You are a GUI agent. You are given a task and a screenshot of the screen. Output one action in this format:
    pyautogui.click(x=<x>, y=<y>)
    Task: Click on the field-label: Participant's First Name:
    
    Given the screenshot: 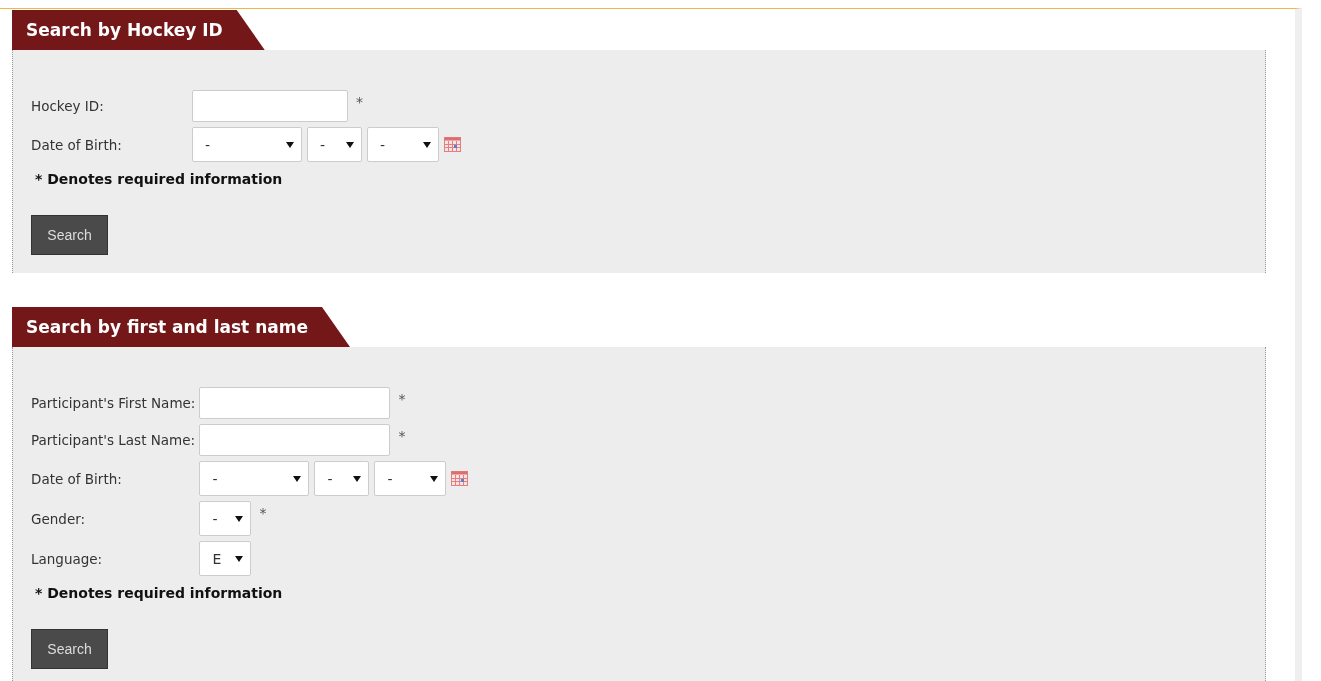 What is the action you would take?
    pyautogui.click(x=114, y=403)
    